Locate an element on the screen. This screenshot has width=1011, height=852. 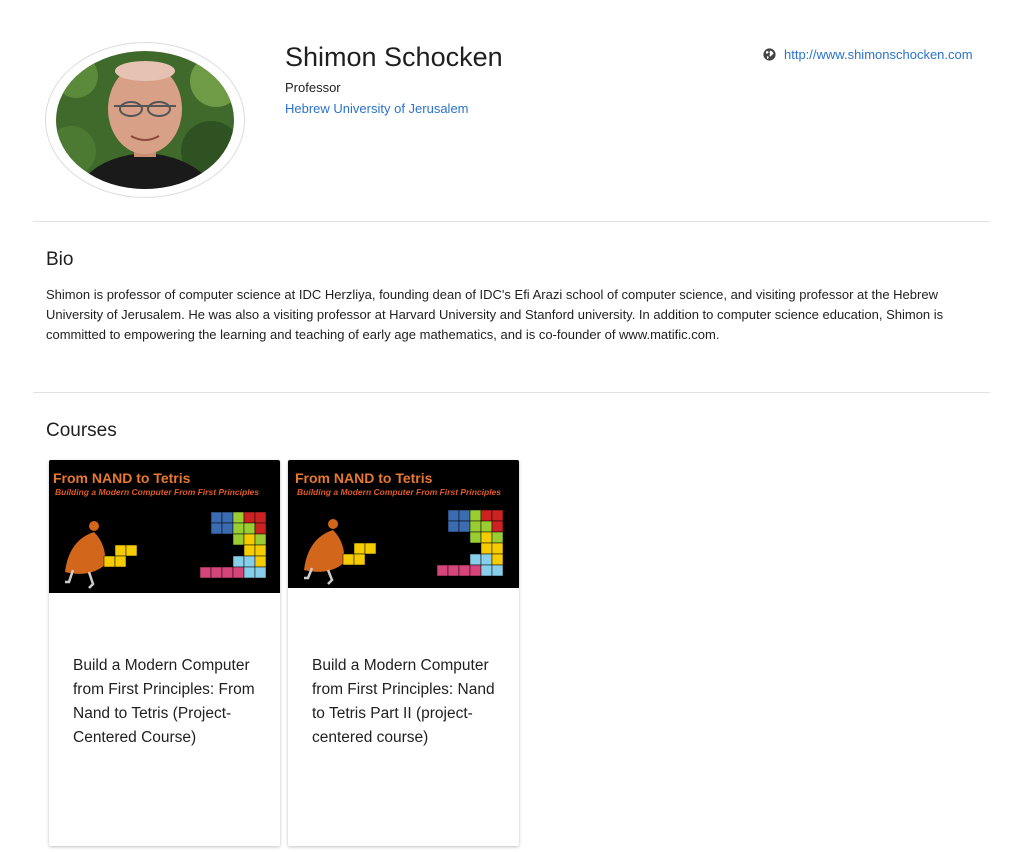
website: http://www.shimonschocken.com is located at coordinates (868, 54).